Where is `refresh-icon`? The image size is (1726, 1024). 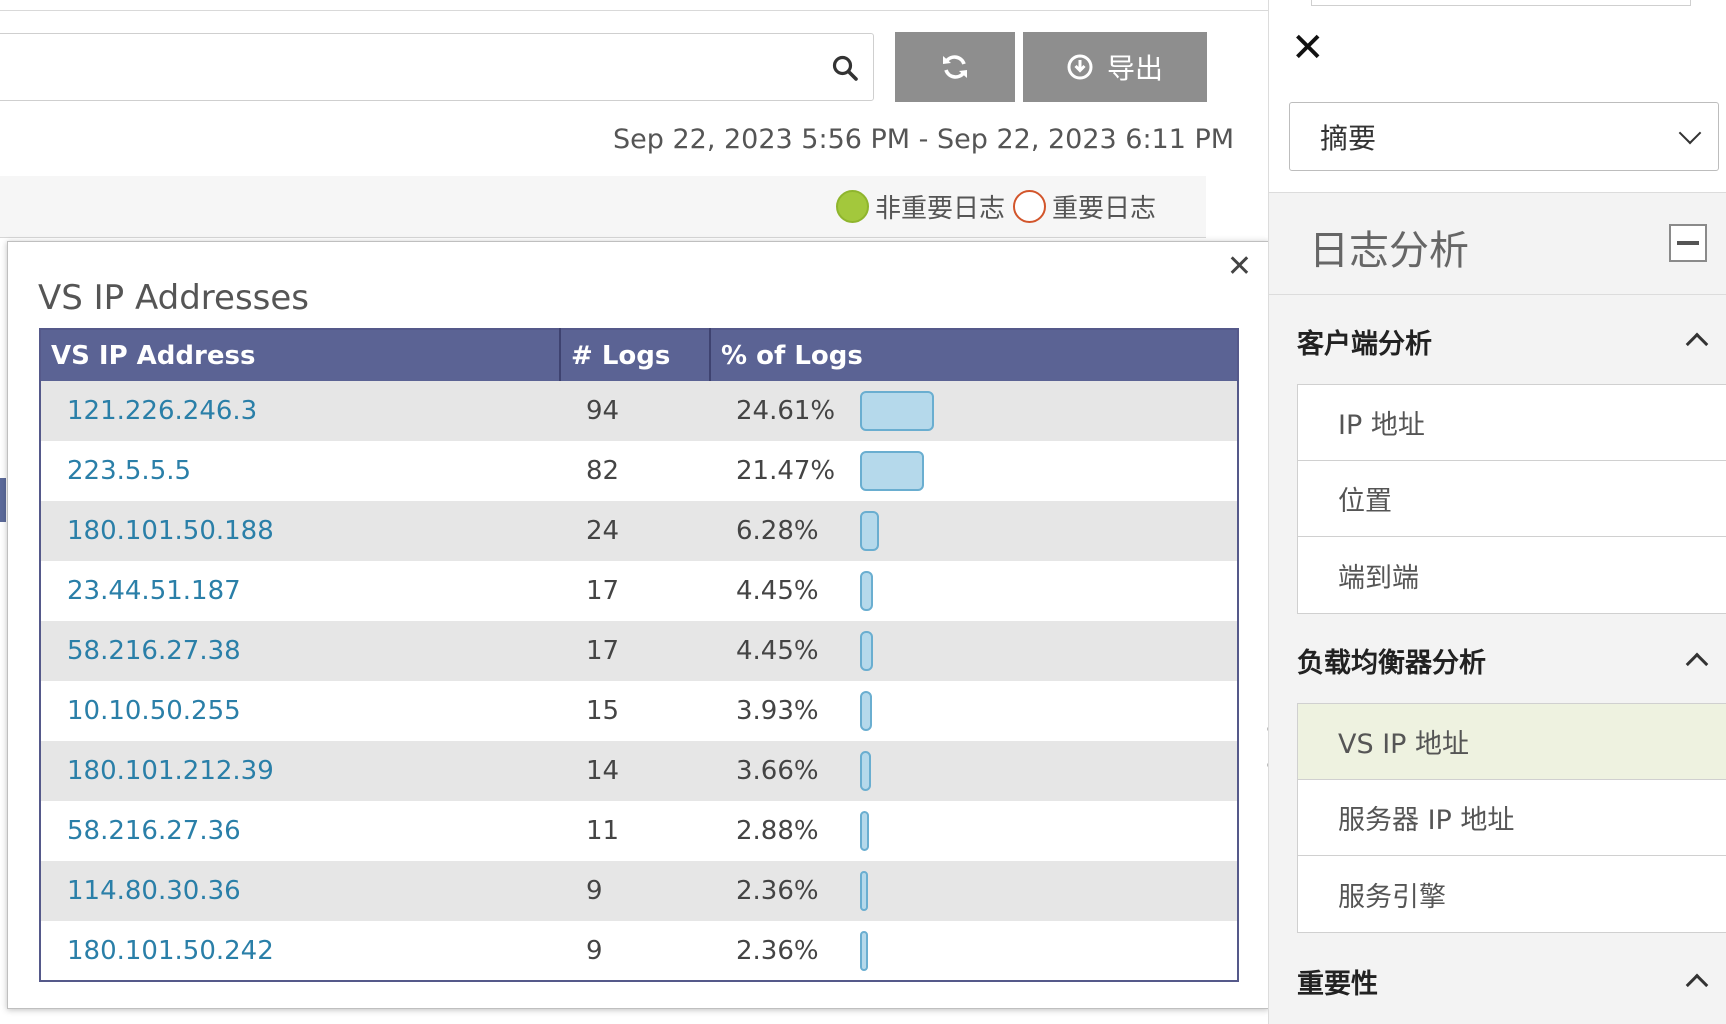 refresh-icon is located at coordinates (955, 67).